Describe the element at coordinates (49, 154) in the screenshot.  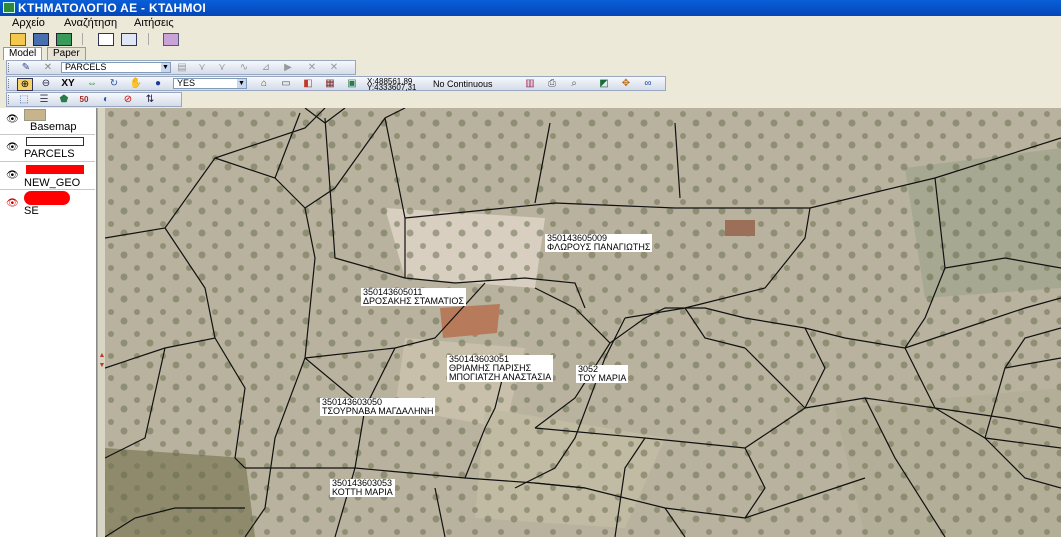
I see `layer-name: PARCELS` at that location.